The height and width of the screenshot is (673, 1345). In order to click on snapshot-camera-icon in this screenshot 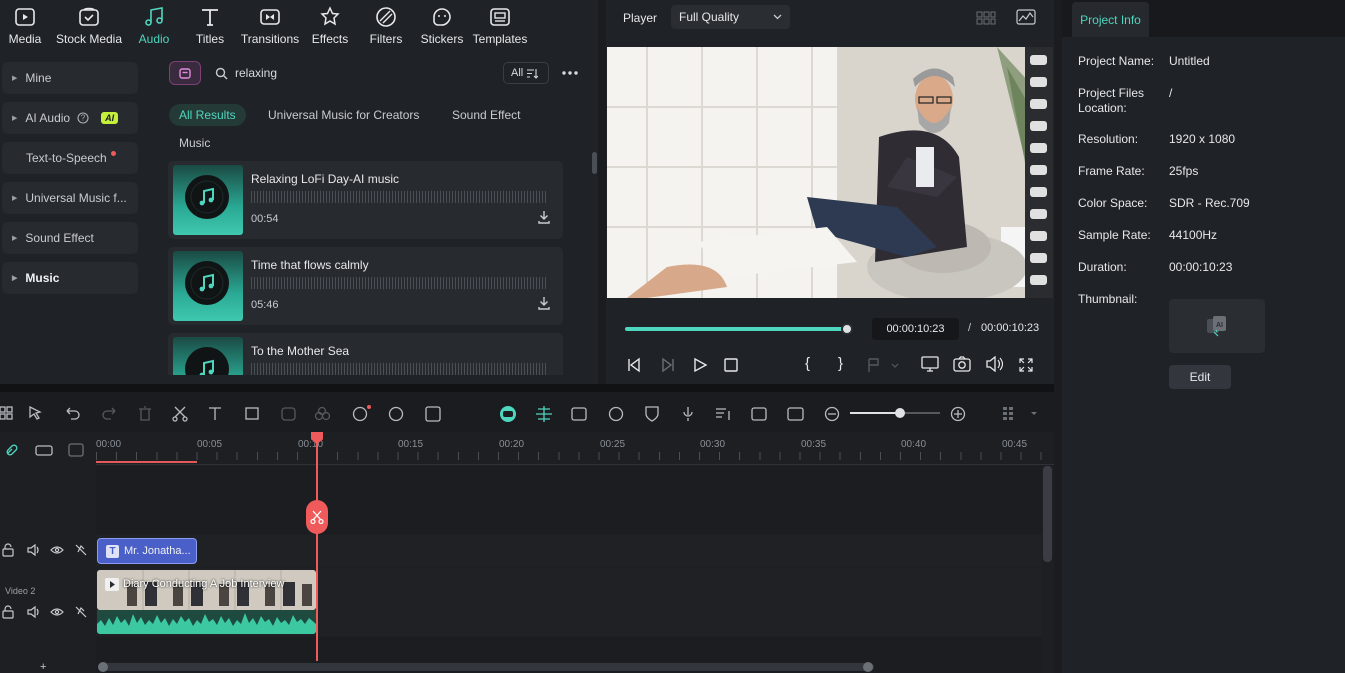, I will do `click(962, 364)`.